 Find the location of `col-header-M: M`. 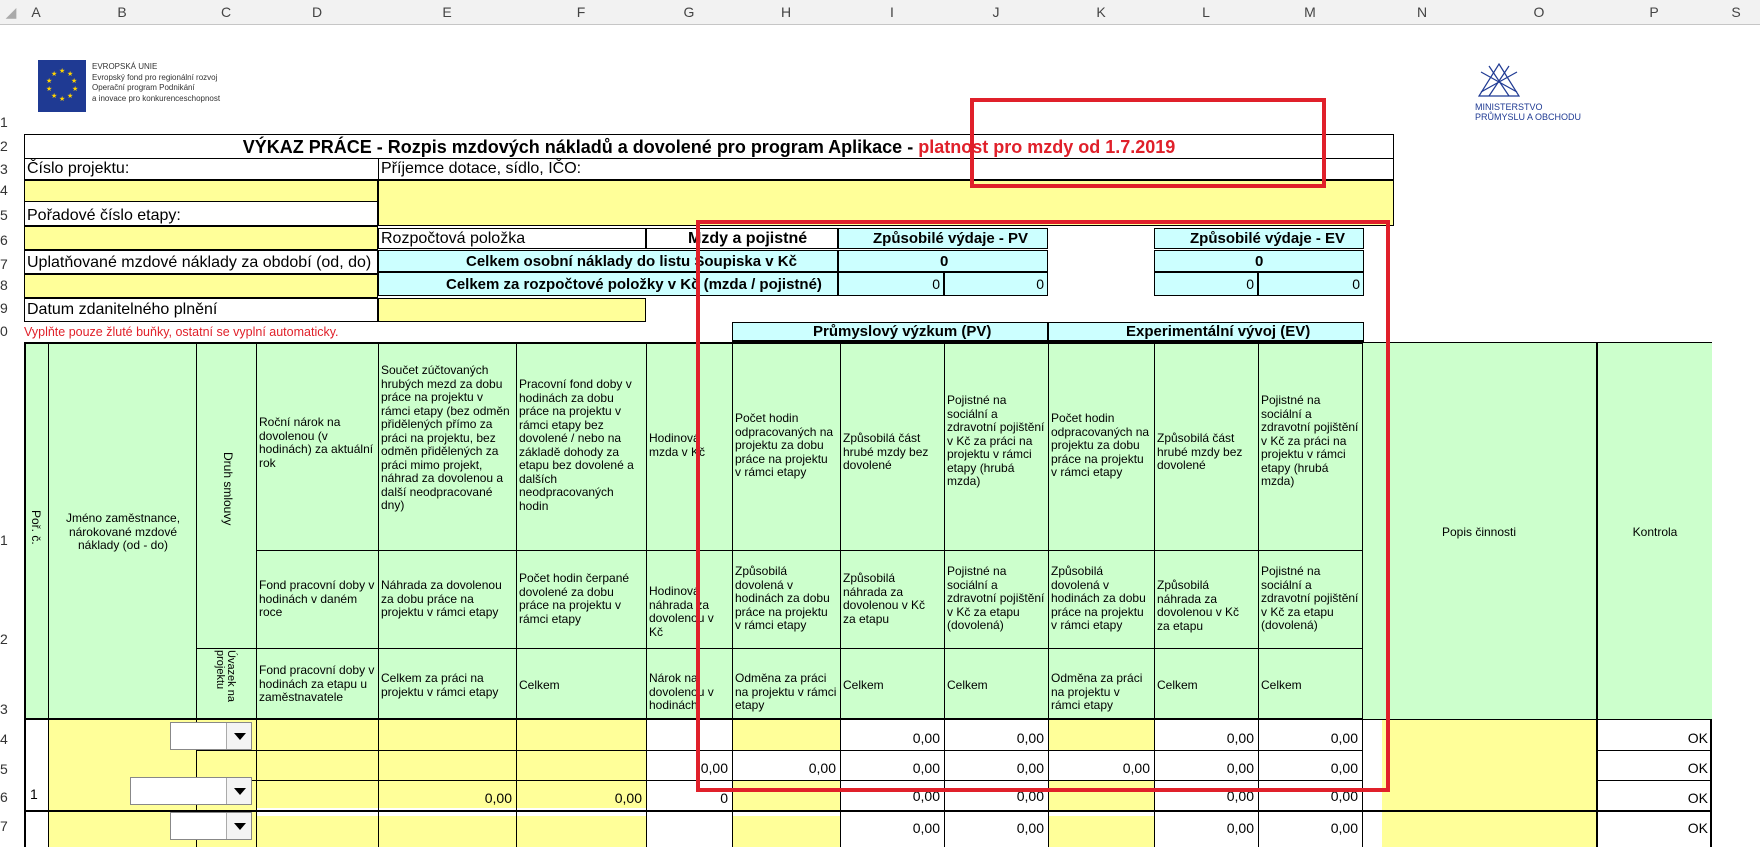

col-header-M: M is located at coordinates (1310, 12).